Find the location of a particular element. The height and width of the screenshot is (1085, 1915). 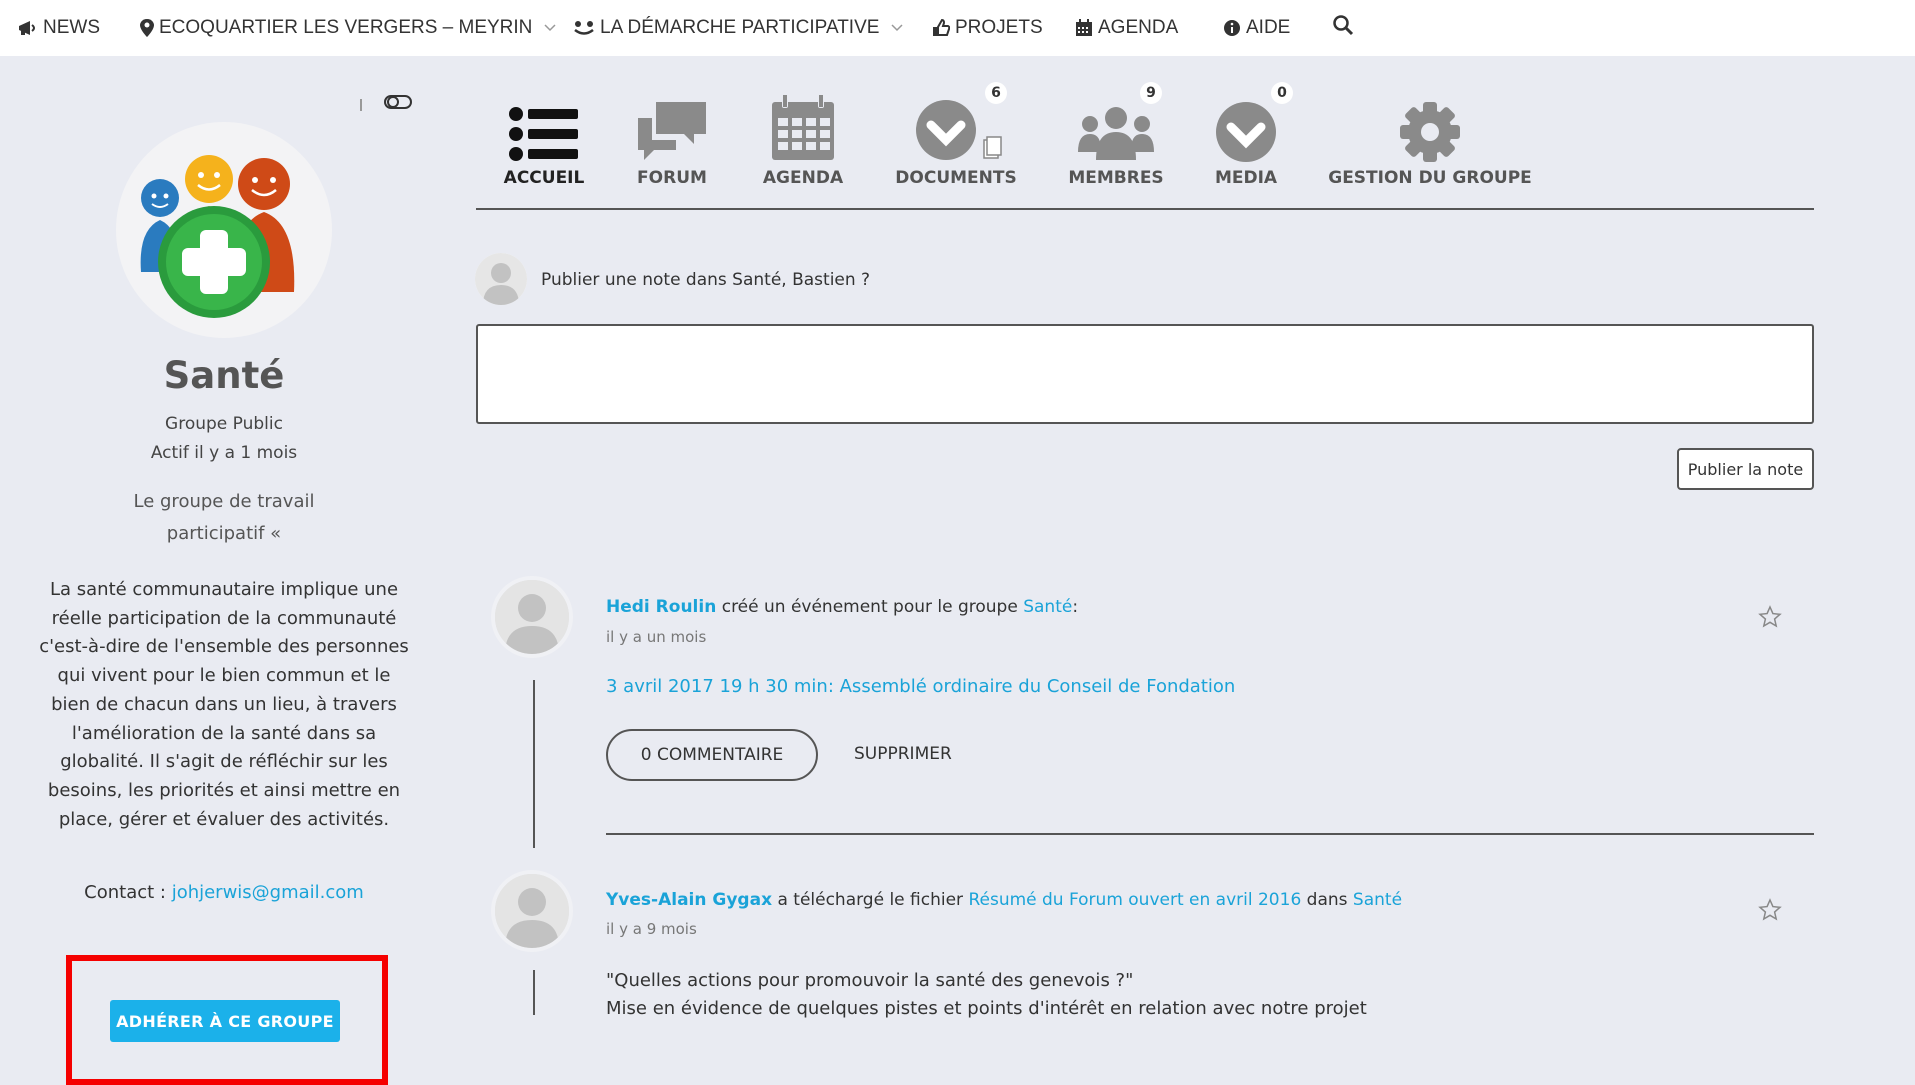

activity-timestamp: il y a 9 mois is located at coordinates (651, 929).